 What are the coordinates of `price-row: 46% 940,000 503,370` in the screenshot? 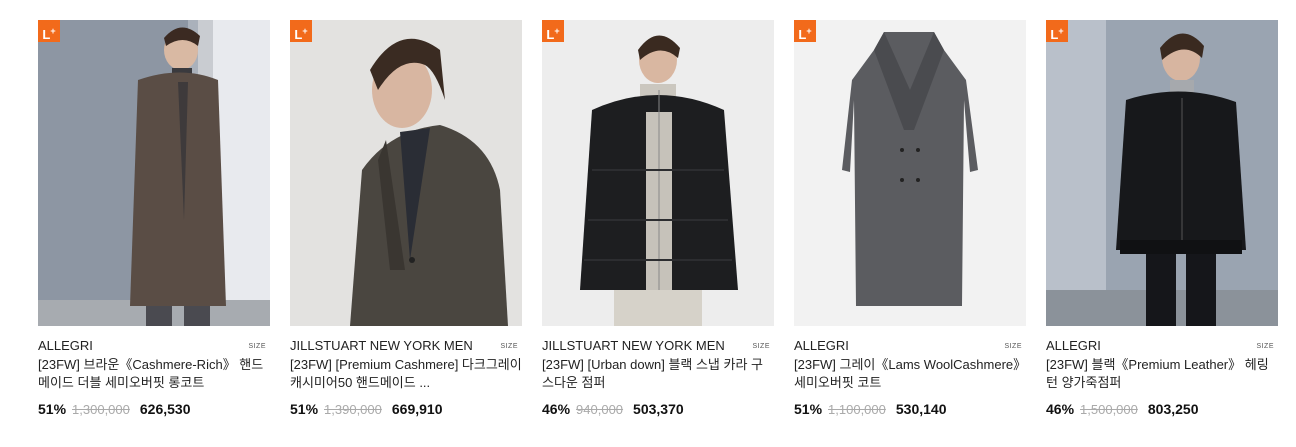 It's located at (658, 409).